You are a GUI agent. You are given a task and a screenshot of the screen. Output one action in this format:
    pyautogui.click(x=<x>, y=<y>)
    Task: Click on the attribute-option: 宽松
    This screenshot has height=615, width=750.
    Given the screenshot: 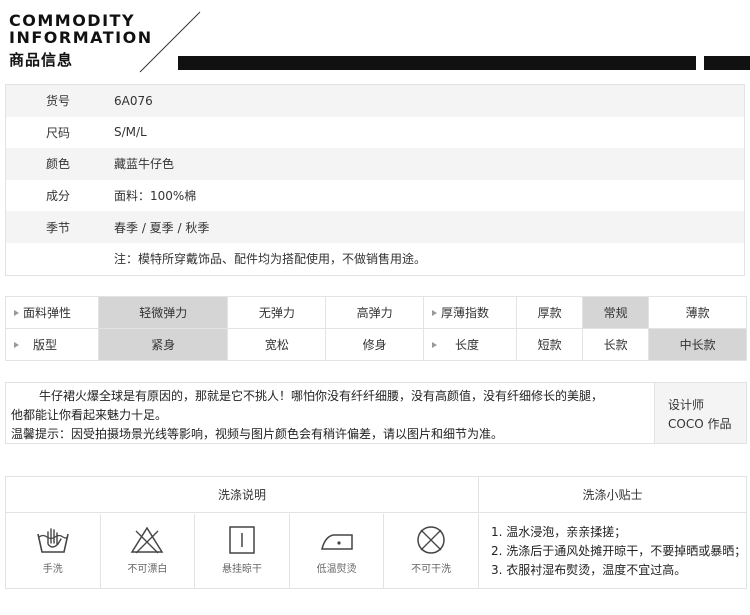 What is the action you would take?
    pyautogui.click(x=277, y=344)
    